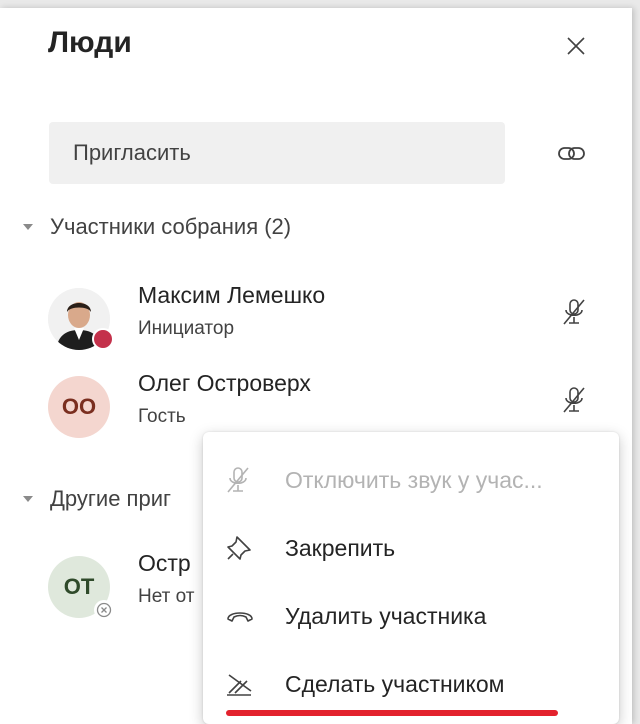  What do you see at coordinates (224, 383) in the screenshot?
I see `participant-name: Олег Островерх` at bounding box center [224, 383].